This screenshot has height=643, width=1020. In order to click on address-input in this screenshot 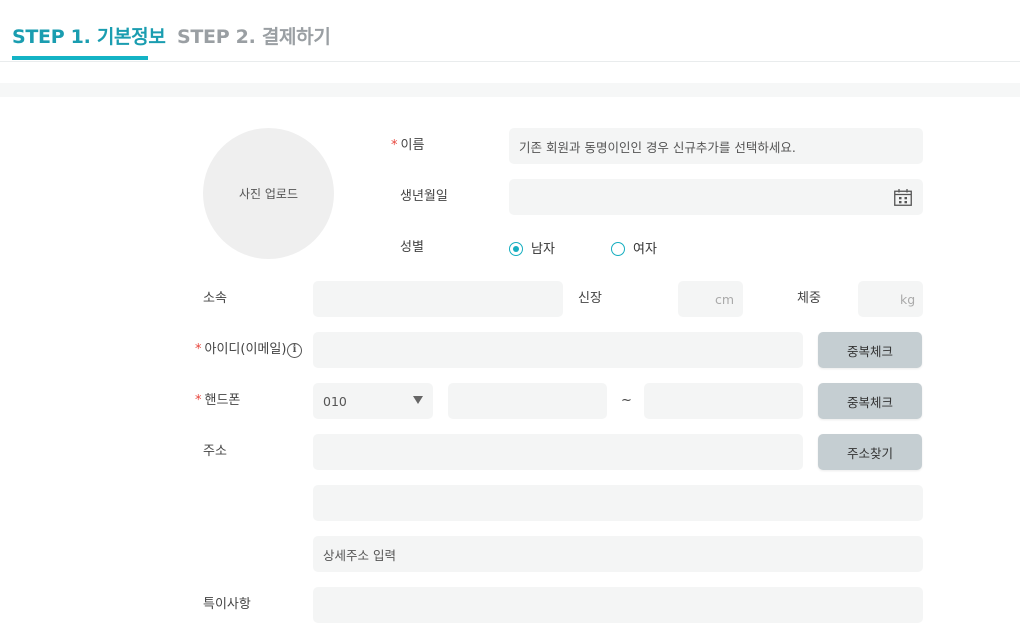, I will do `click(618, 503)`.